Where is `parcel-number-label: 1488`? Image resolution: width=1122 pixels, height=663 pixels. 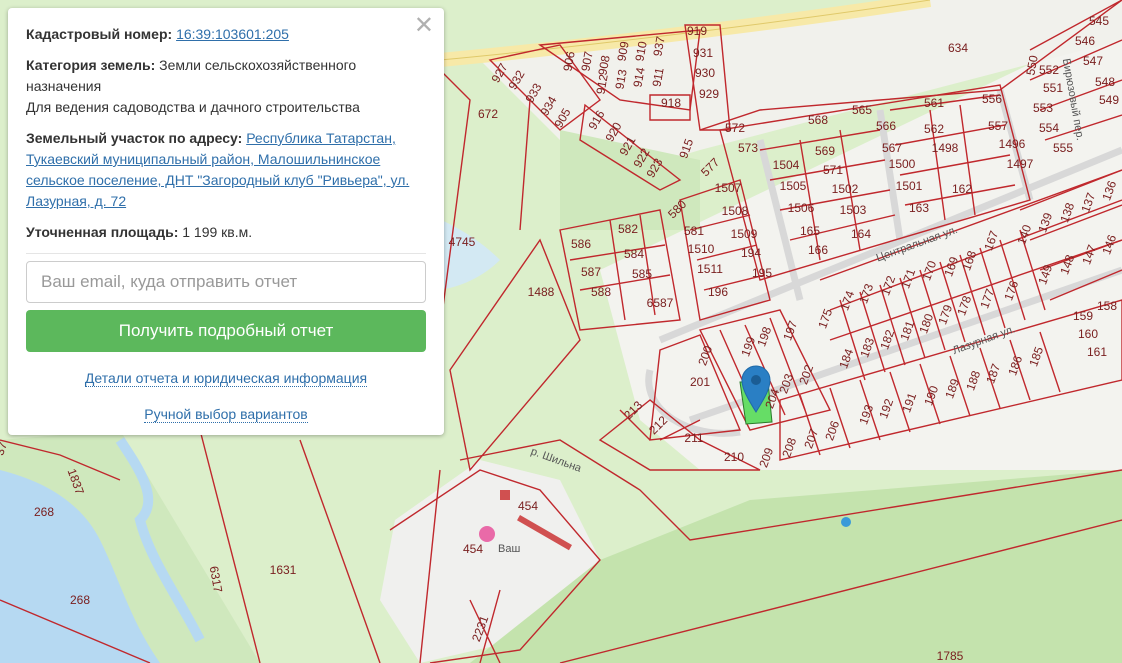
parcel-number-label: 1488 is located at coordinates (541, 292).